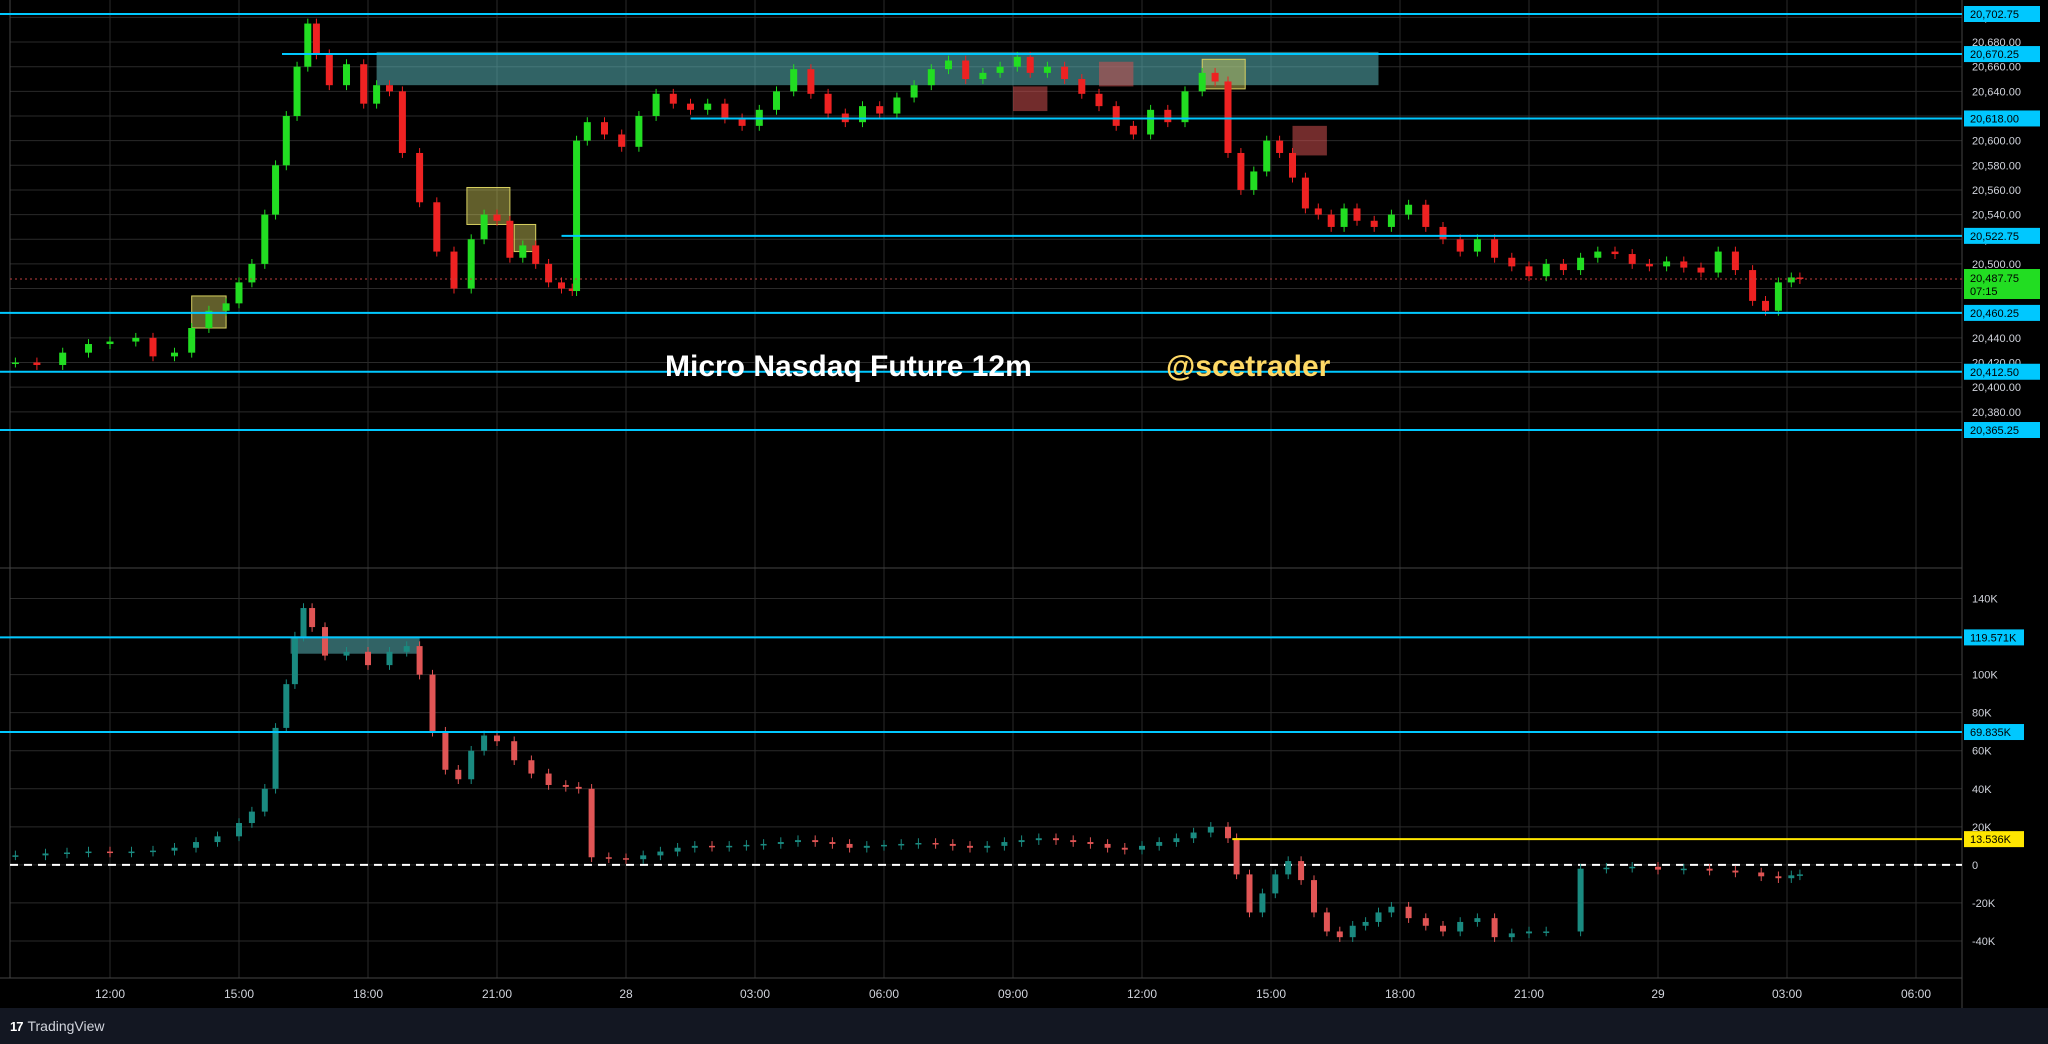  What do you see at coordinates (1248, 366) in the screenshot?
I see `author-handle: @scetrader` at bounding box center [1248, 366].